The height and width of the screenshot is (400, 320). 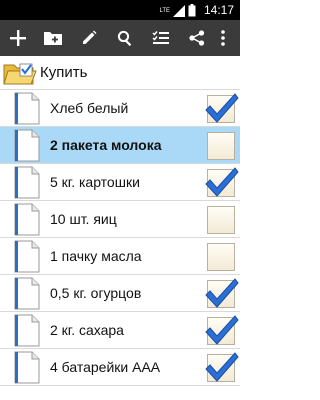 What do you see at coordinates (87, 330) in the screenshot?
I see `item-label: 2 кг. сахара` at bounding box center [87, 330].